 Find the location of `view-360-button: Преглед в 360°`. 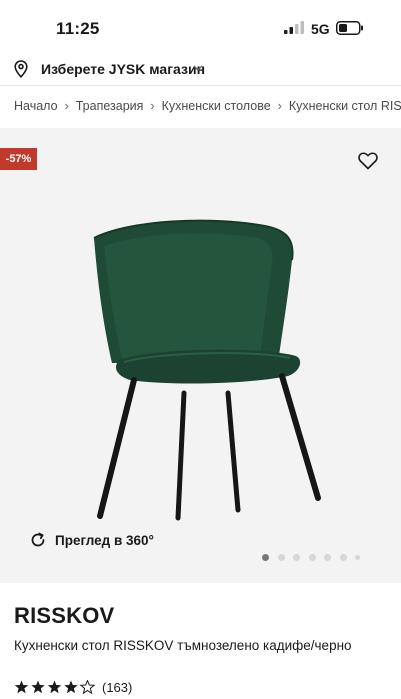

view-360-button: Преглед в 360° is located at coordinates (92, 540).